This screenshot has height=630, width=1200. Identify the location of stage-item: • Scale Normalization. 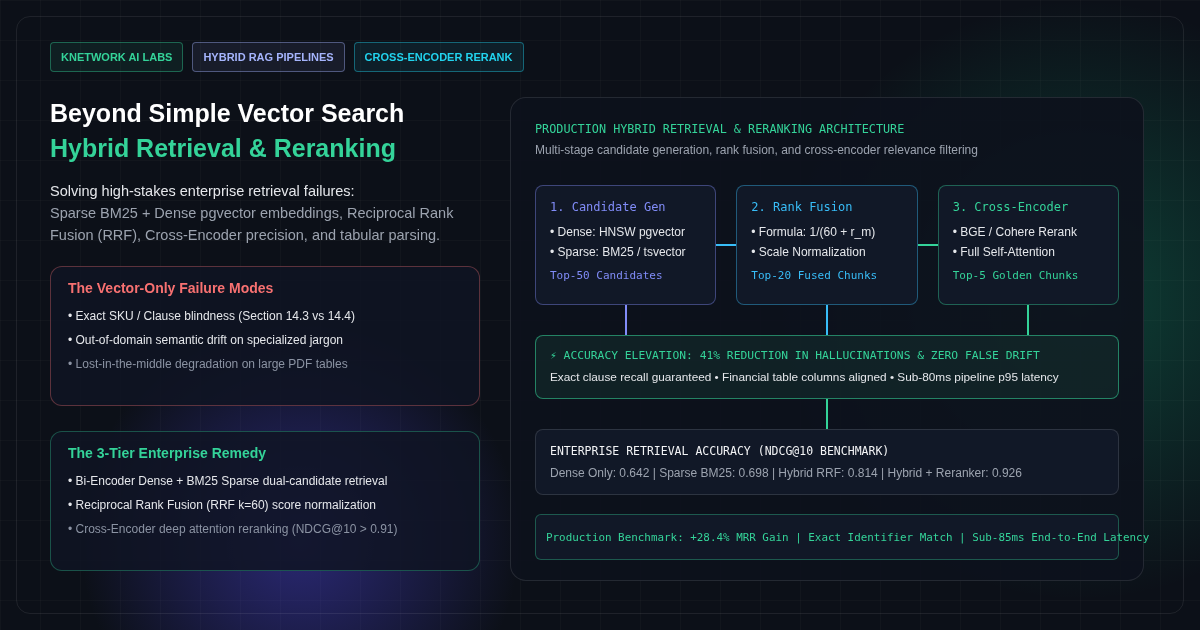
(809, 252).